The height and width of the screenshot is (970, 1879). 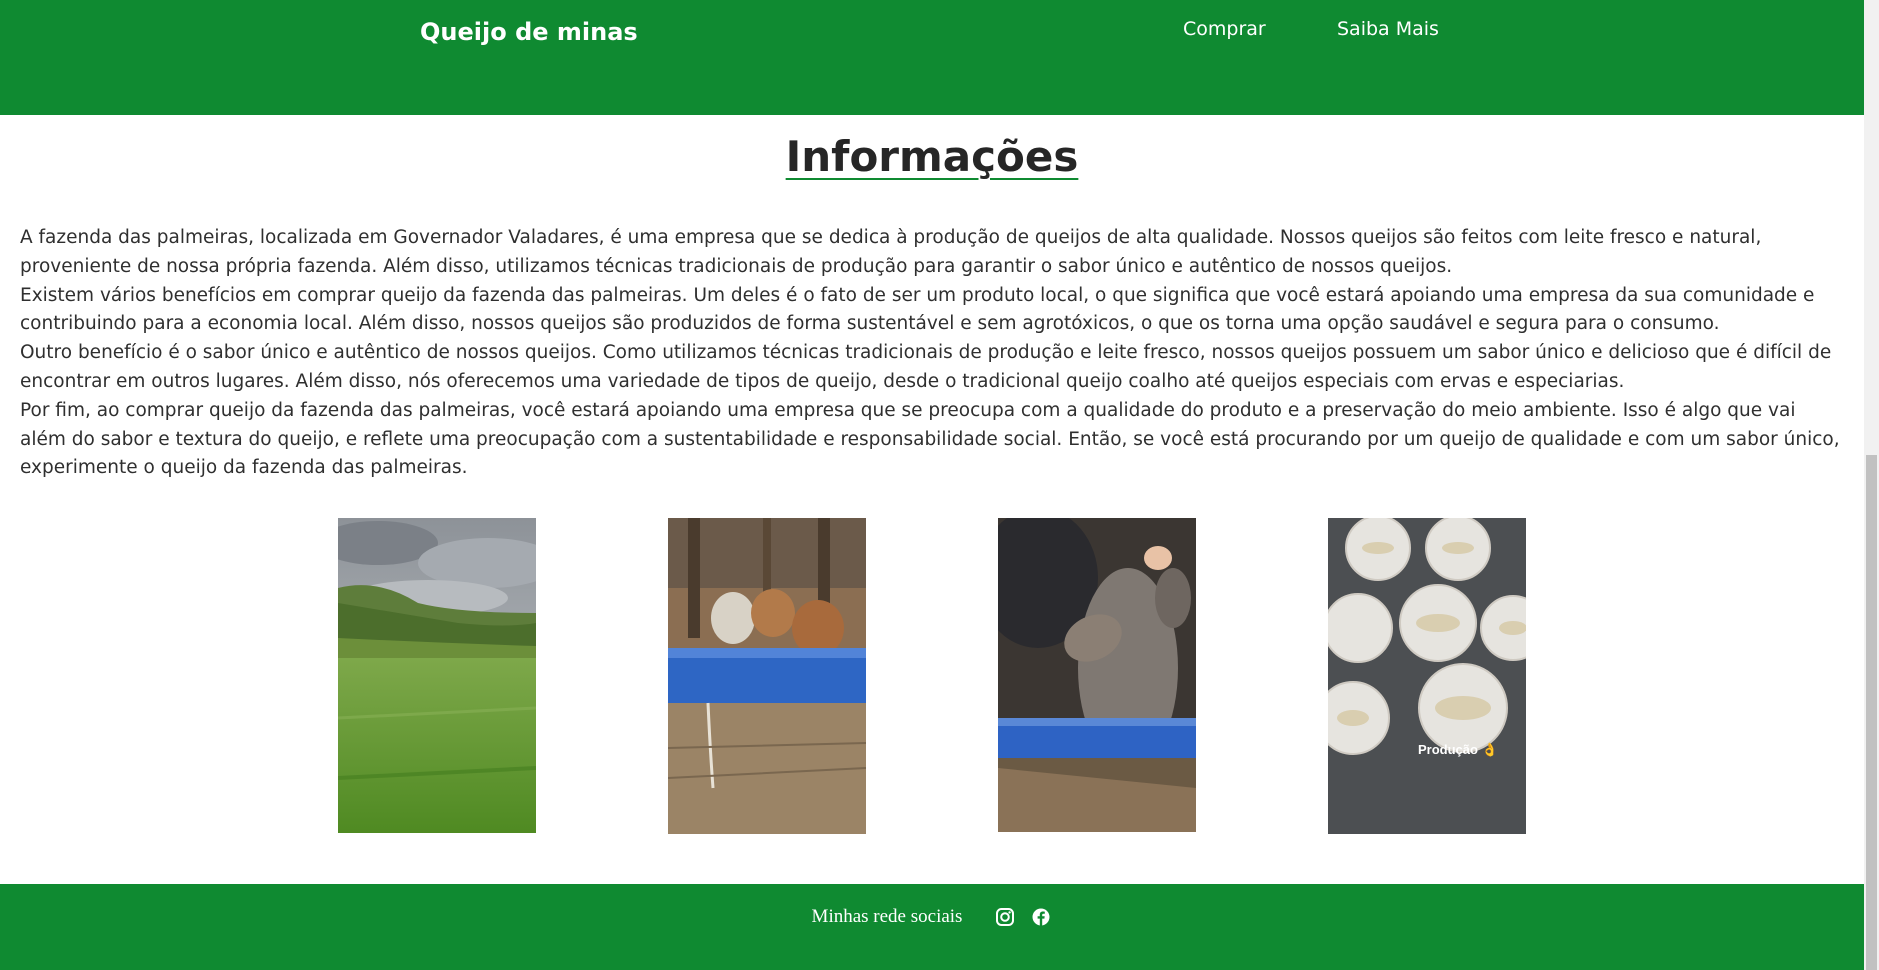 What do you see at coordinates (437, 675) in the screenshot?
I see `photo-pasture` at bounding box center [437, 675].